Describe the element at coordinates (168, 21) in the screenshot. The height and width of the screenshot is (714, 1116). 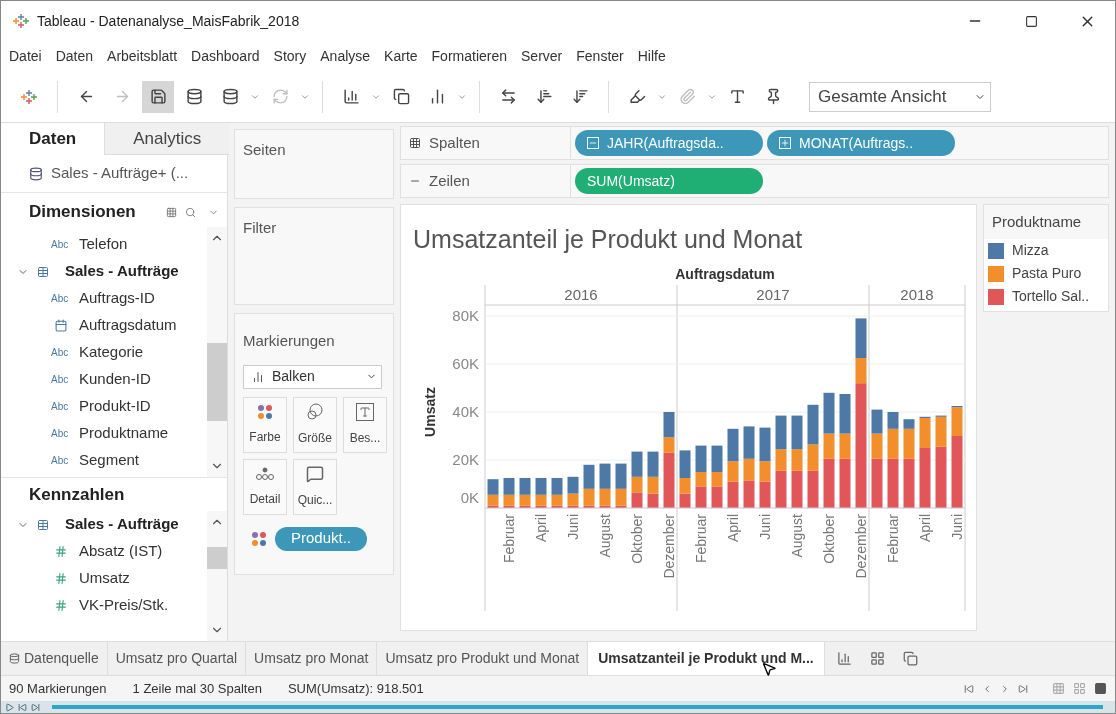
I see `window-title: Tableau - Datenanalyse_MaisFabrik_2018` at that location.